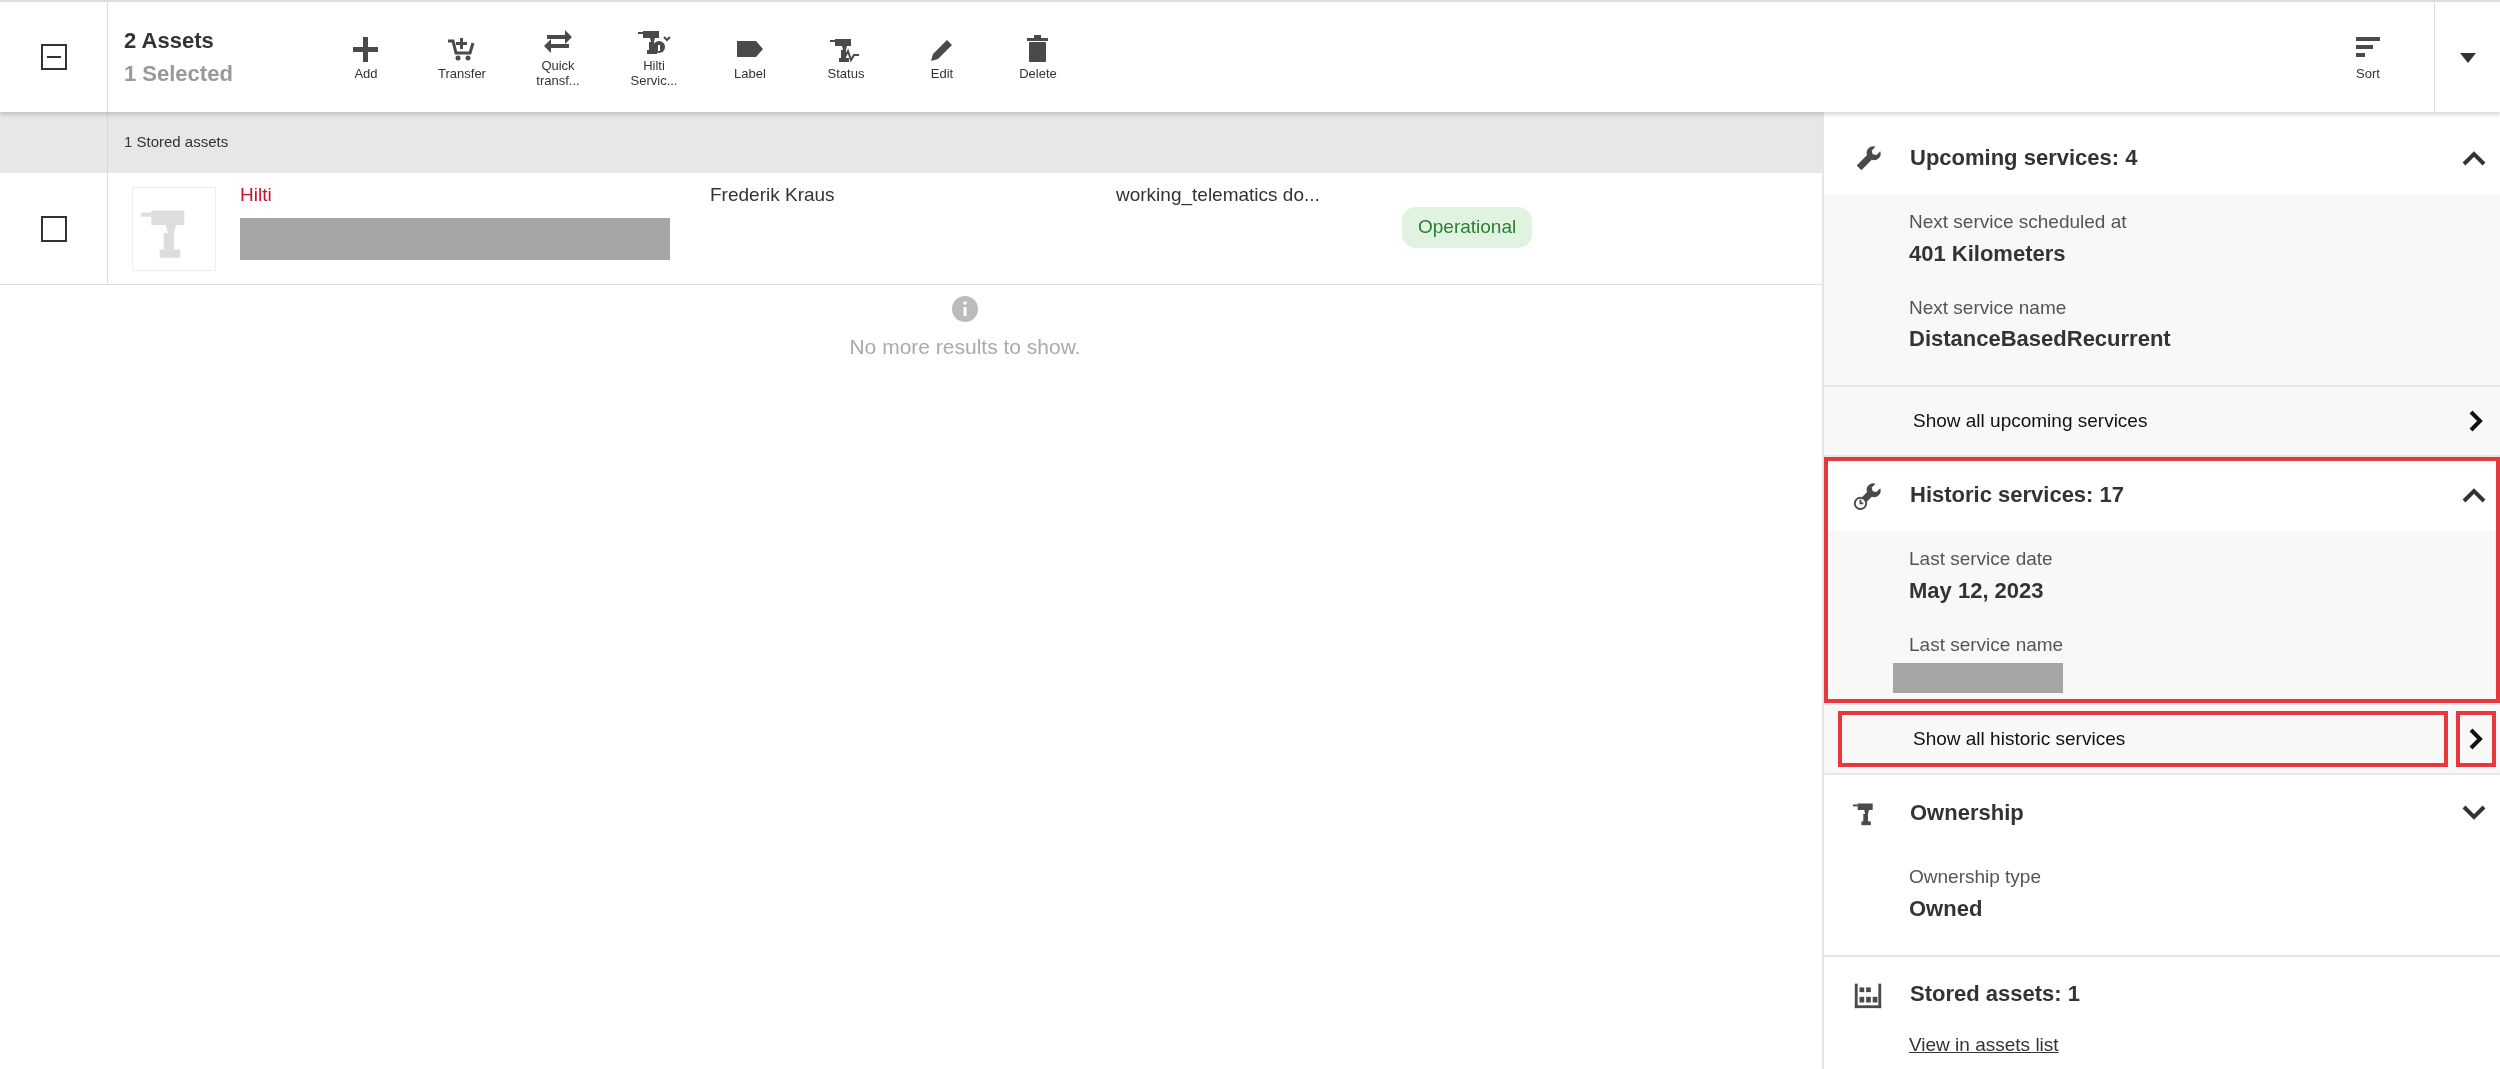 Image resolution: width=2500 pixels, height=1069 pixels. I want to click on toolbar-button: Label, so click(750, 57).